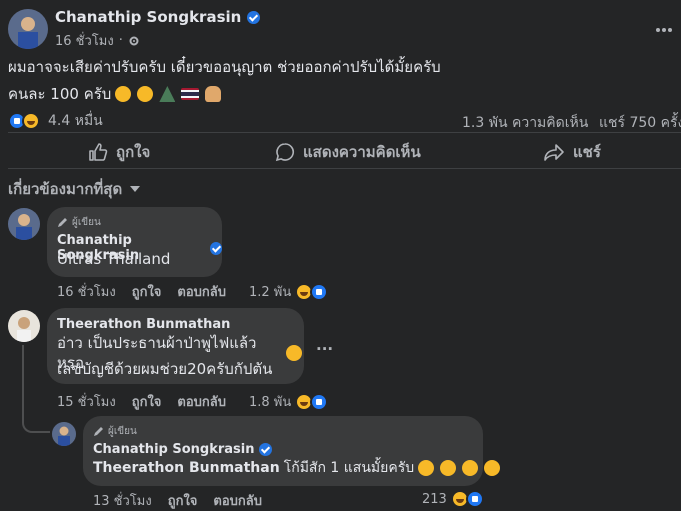 The height and width of the screenshot is (511, 681). What do you see at coordinates (134, 40) in the screenshot?
I see `gear-icon` at bounding box center [134, 40].